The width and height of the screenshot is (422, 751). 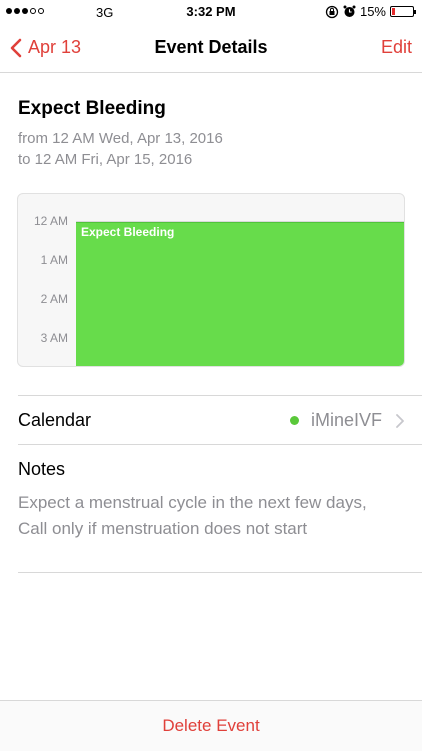 What do you see at coordinates (240, 294) in the screenshot?
I see `timeline-event-block: Expect Bleeding` at bounding box center [240, 294].